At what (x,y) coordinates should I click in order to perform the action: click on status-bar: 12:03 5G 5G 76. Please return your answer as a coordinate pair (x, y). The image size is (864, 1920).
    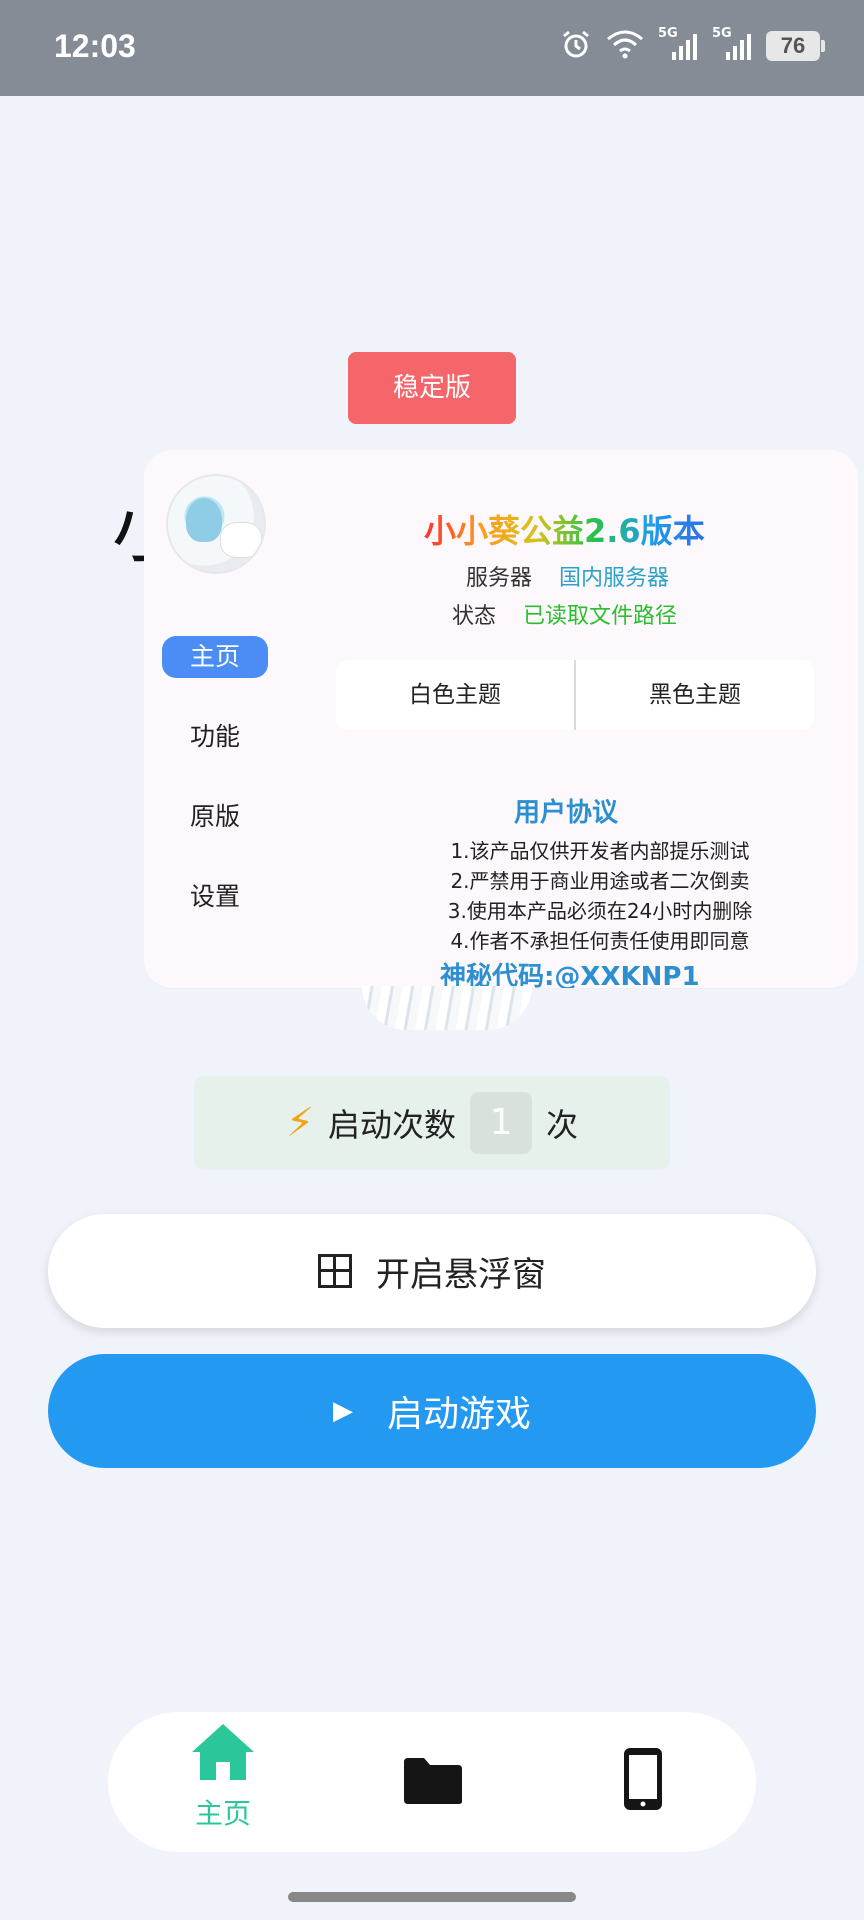
    Looking at the image, I should click on (432, 48).